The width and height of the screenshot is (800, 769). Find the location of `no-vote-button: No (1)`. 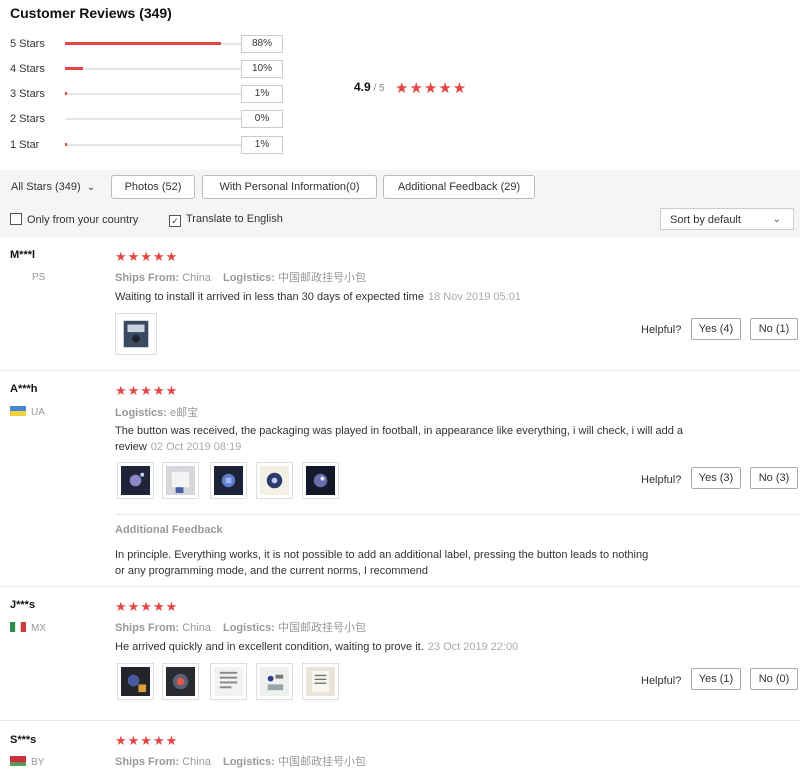

no-vote-button: No (1) is located at coordinates (774, 329).